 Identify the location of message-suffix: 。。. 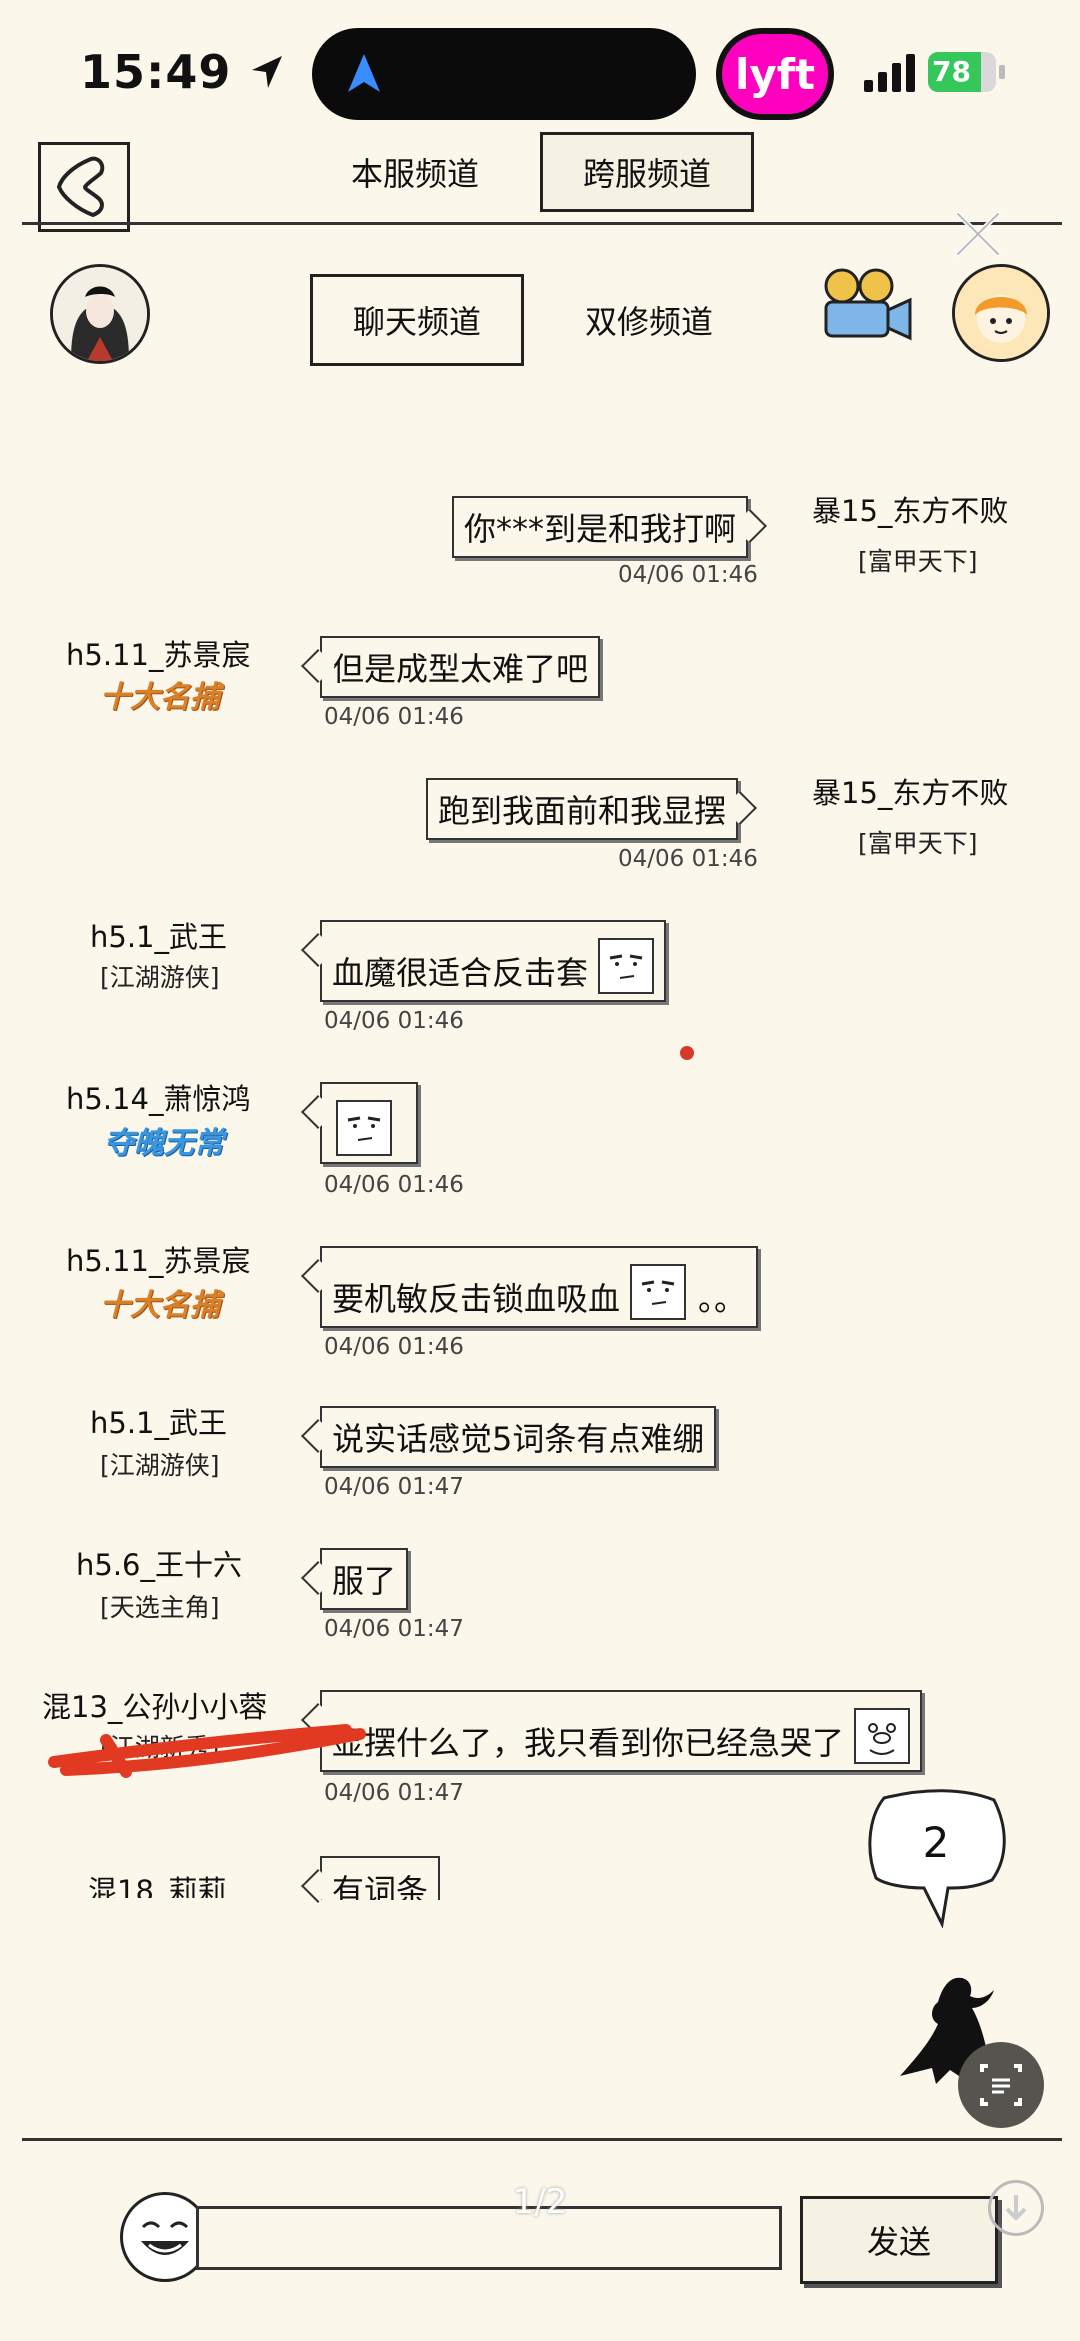
(722, 1299).